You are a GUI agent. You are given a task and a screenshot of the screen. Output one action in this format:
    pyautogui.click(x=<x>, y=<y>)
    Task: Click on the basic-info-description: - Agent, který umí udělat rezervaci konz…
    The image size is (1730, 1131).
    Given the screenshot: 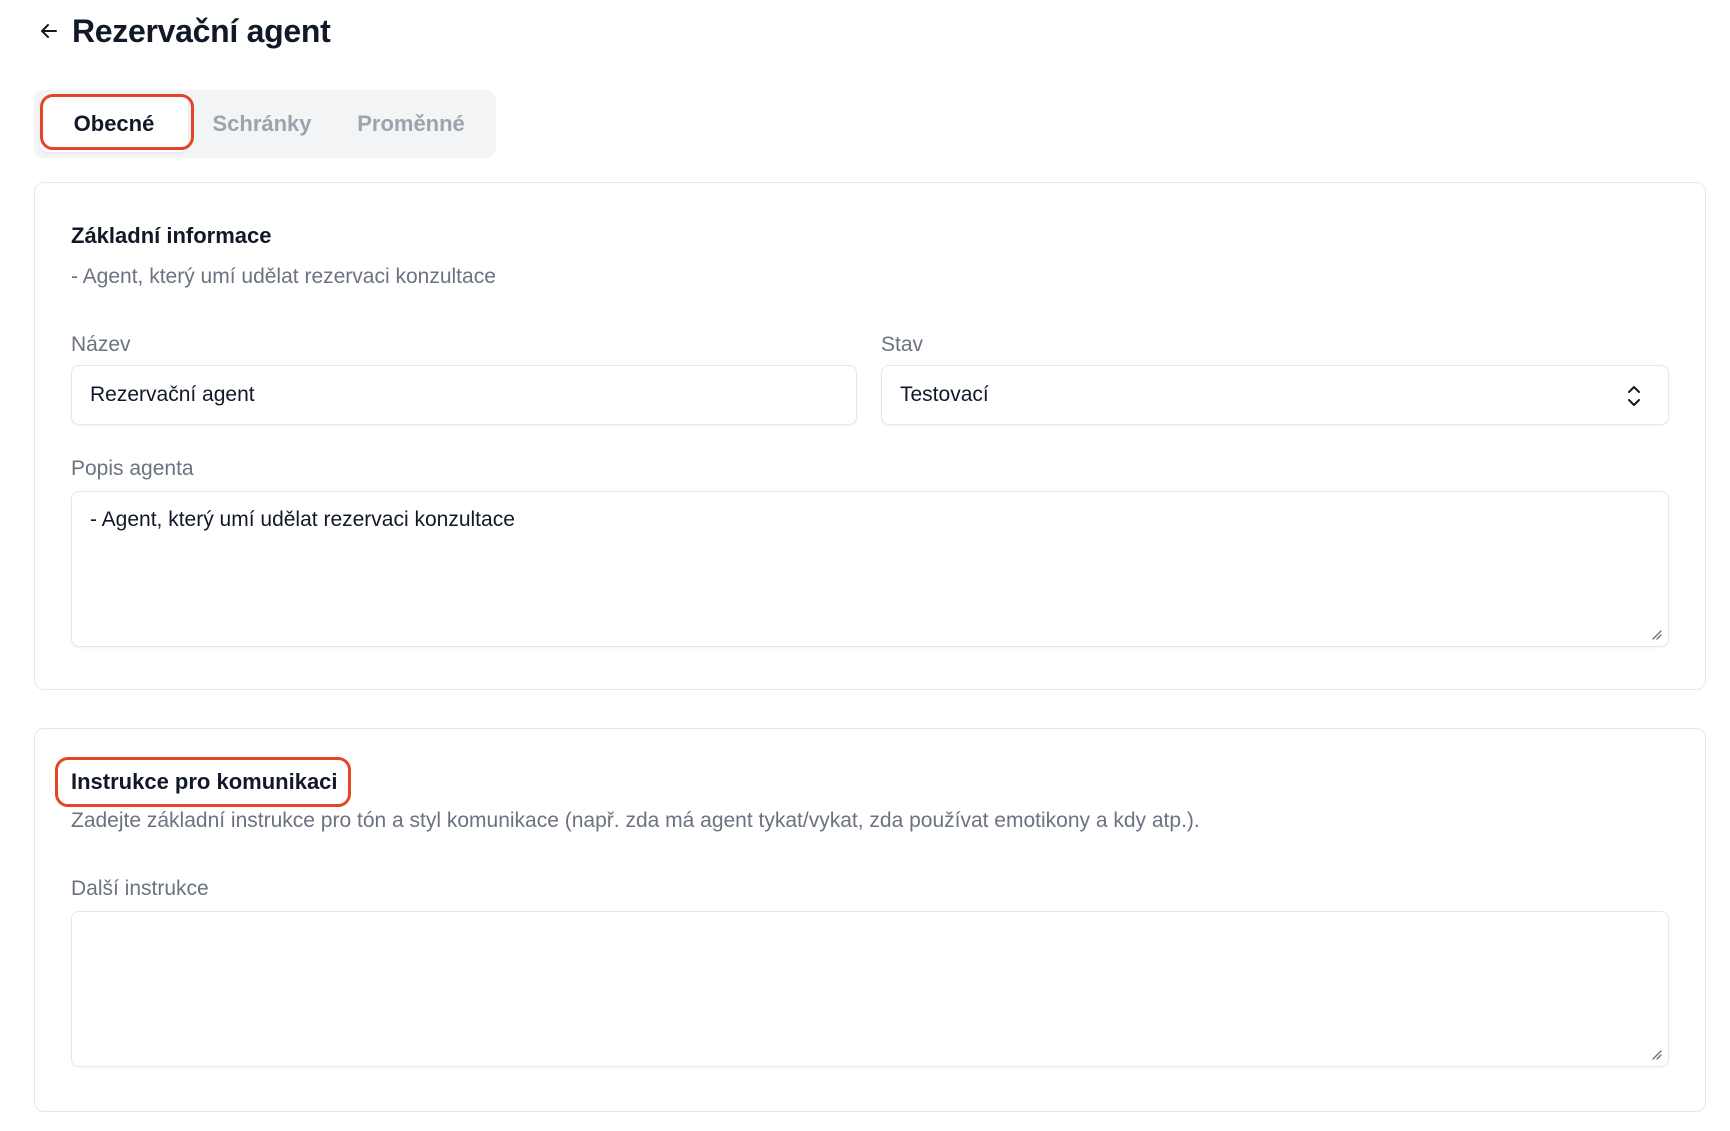 What is the action you would take?
    pyautogui.click(x=283, y=276)
    